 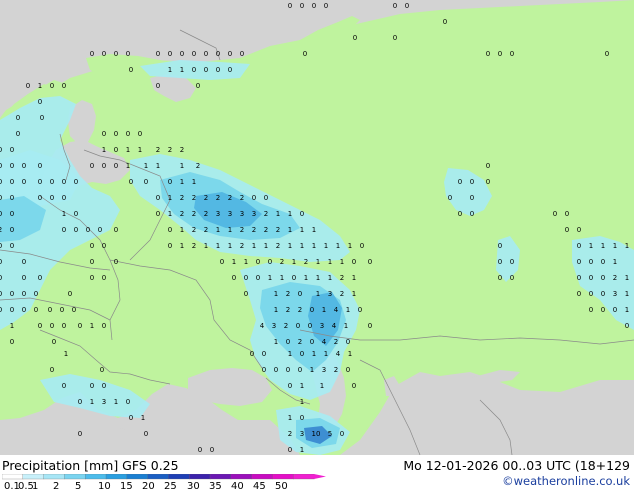 I want to click on colorbar-tick-label: 5, so click(x=78, y=485).